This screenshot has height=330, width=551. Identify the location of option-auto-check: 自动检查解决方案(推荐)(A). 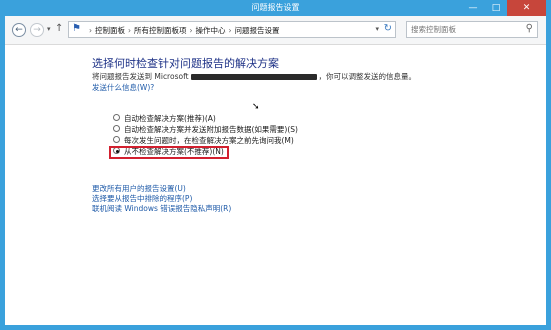
(241, 118).